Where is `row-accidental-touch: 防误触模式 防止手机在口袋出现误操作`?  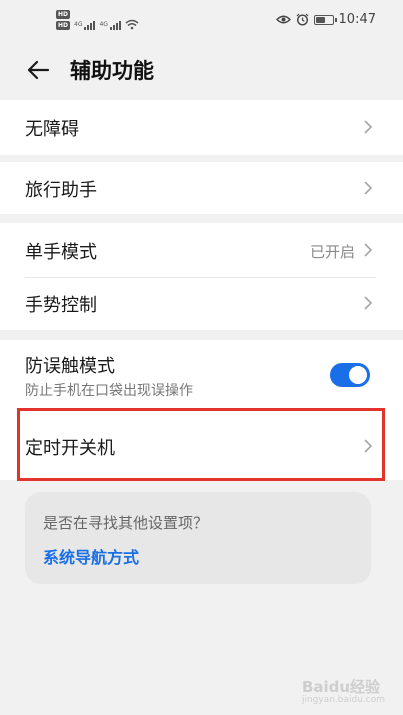
row-accidental-touch: 防误触模式 防止手机在口袋出现误操作 is located at coordinates (201, 374).